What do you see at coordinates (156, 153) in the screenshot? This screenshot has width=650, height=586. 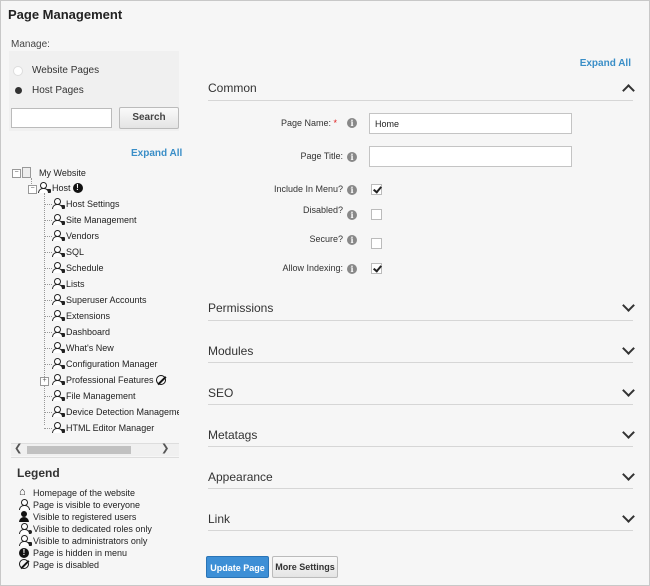 I see `expand-all-tree-link: Expand All` at bounding box center [156, 153].